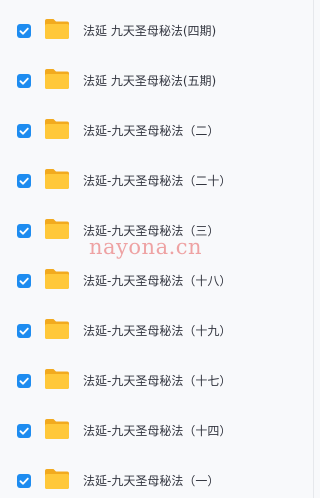 The image size is (320, 498). I want to click on list-item: 法延 九天圣母秘法(五期), so click(156, 81).